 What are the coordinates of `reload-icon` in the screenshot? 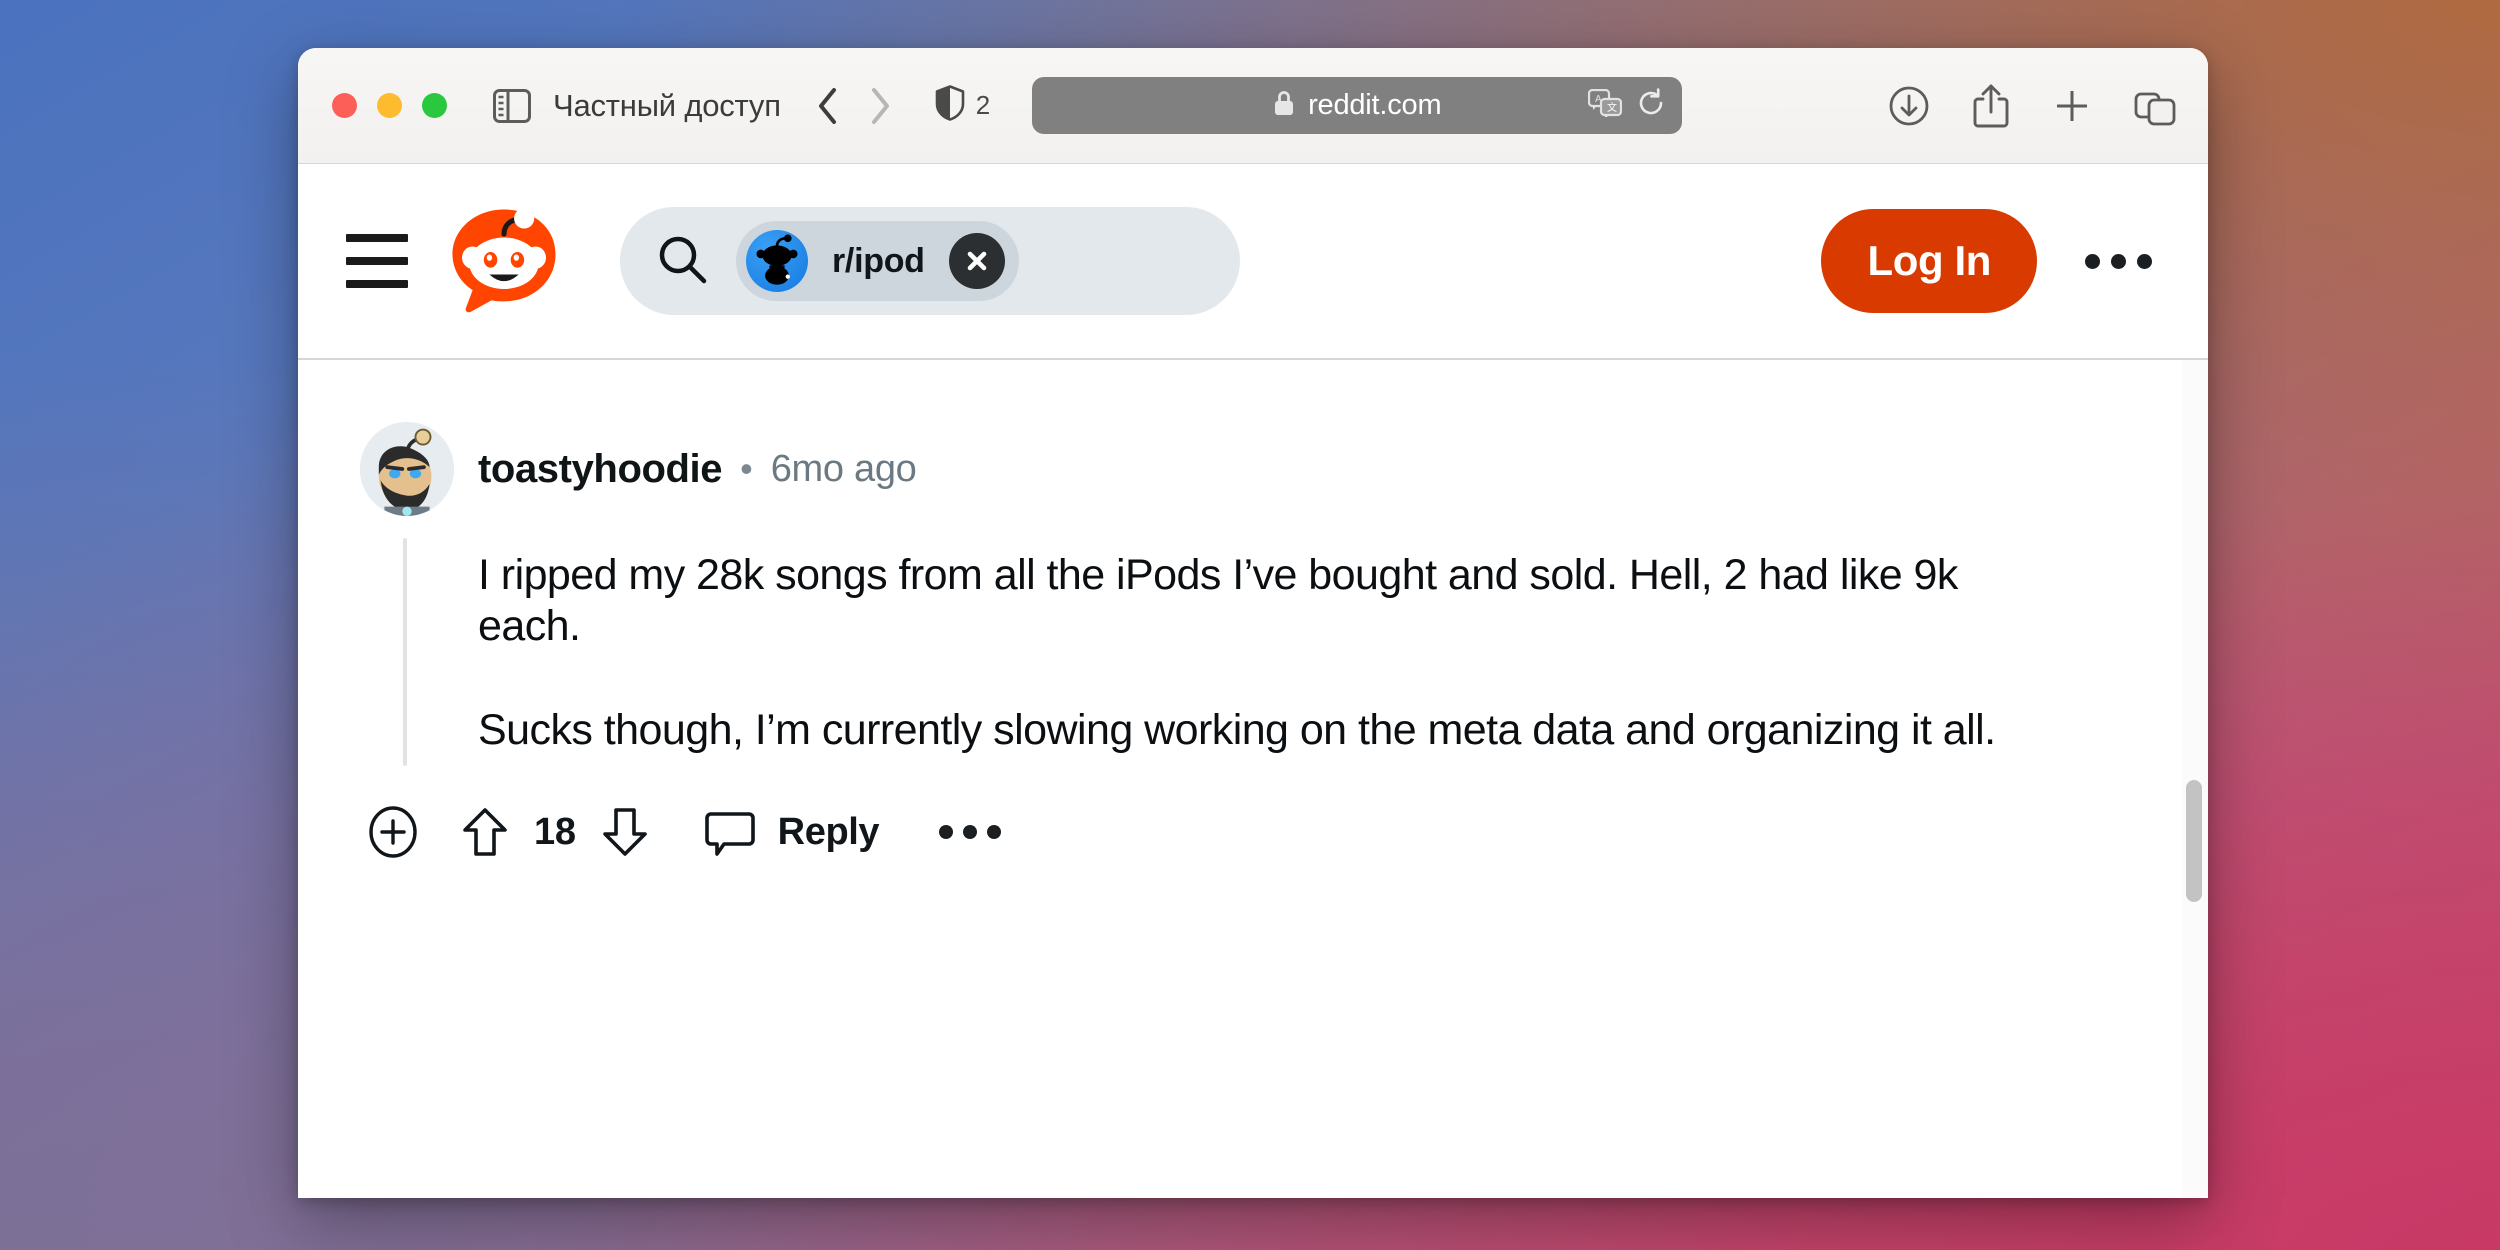 It's located at (1651, 105).